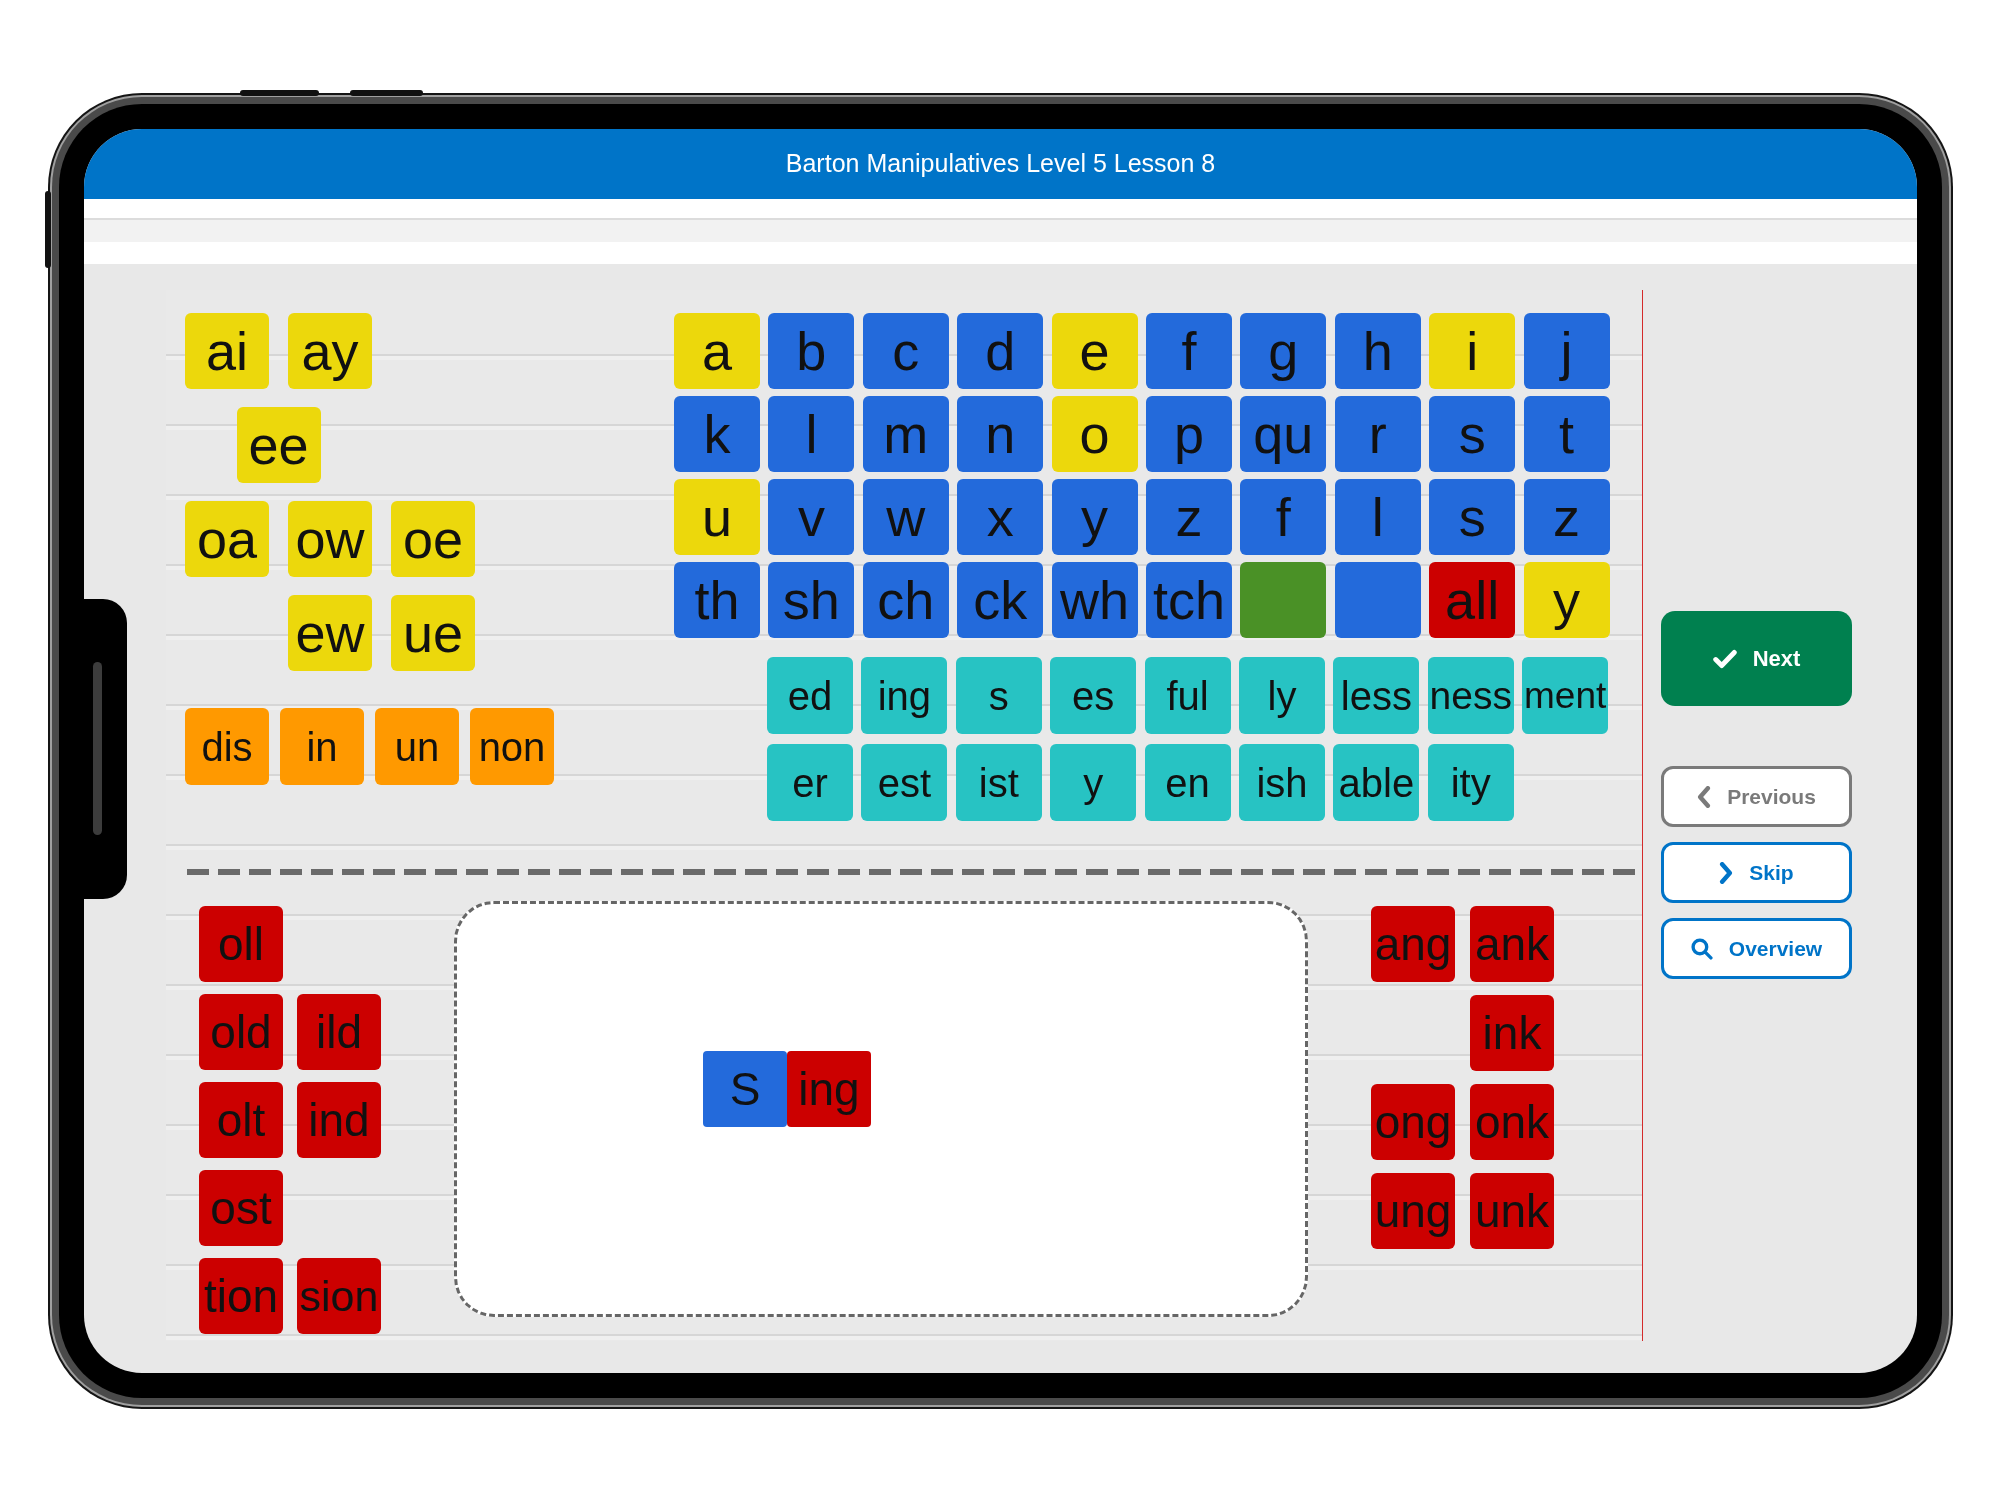  What do you see at coordinates (1281, 695) in the screenshot?
I see `letter-tile: ly` at bounding box center [1281, 695].